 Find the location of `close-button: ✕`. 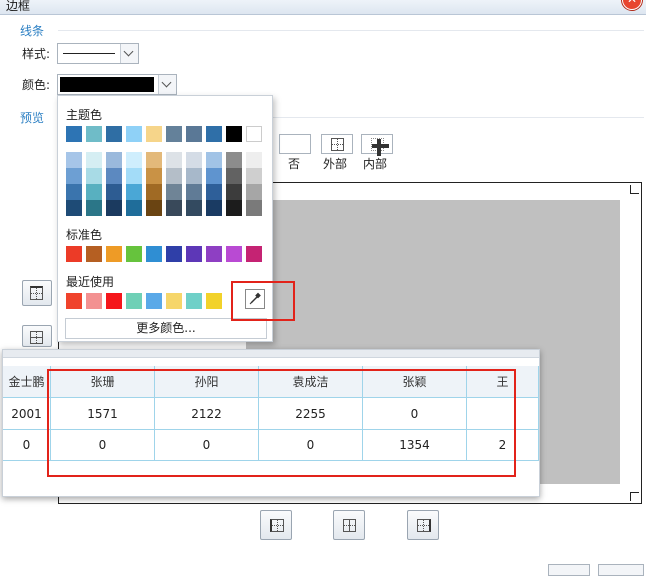

close-button: ✕ is located at coordinates (632, 5).